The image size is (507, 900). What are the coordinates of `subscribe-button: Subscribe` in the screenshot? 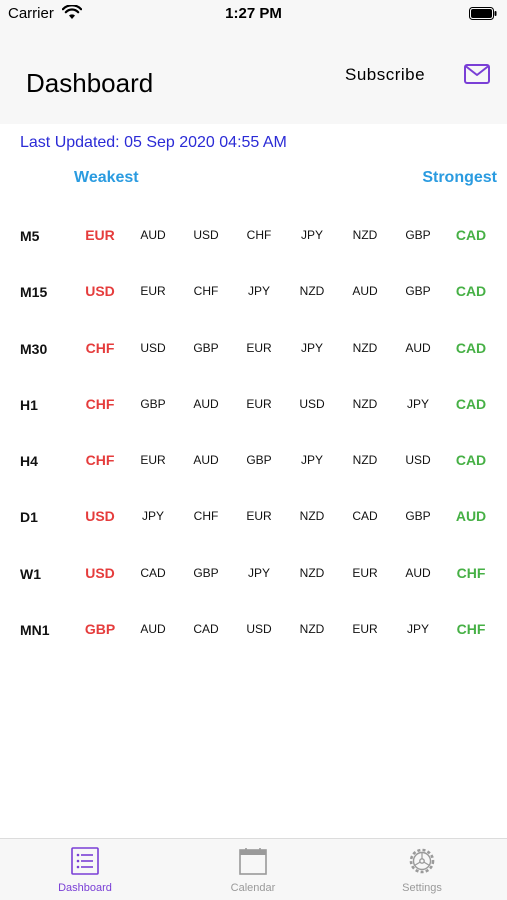 It's located at (385, 75).